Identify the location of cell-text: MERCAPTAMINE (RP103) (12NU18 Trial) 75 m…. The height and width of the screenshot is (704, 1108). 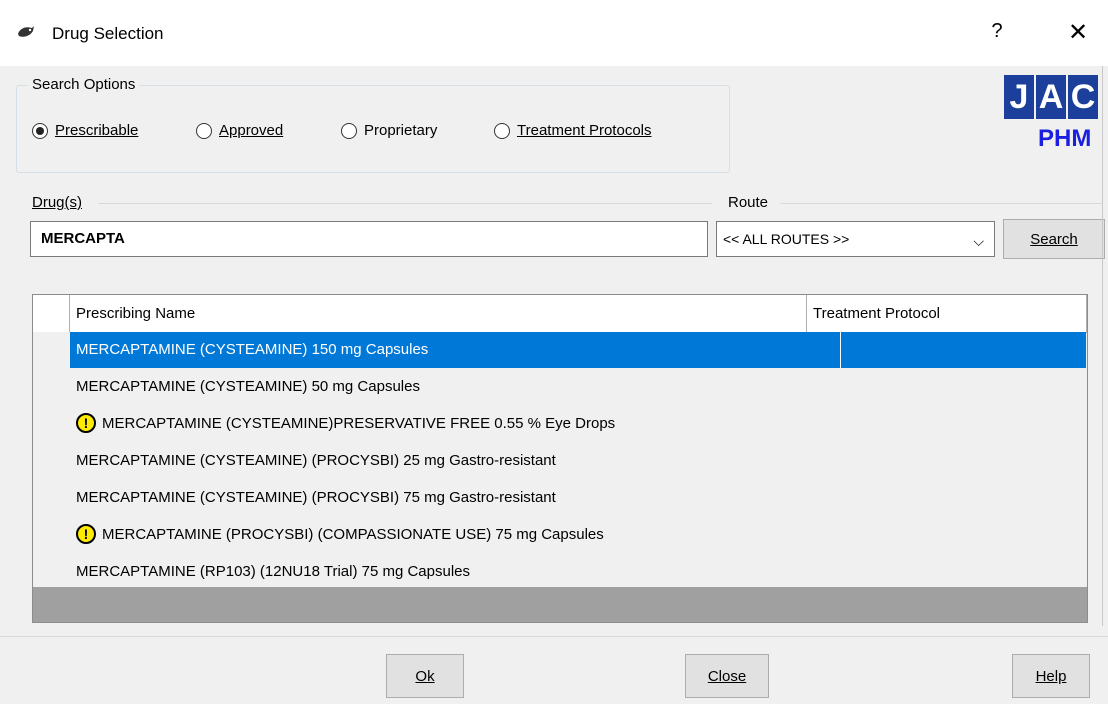
(273, 571).